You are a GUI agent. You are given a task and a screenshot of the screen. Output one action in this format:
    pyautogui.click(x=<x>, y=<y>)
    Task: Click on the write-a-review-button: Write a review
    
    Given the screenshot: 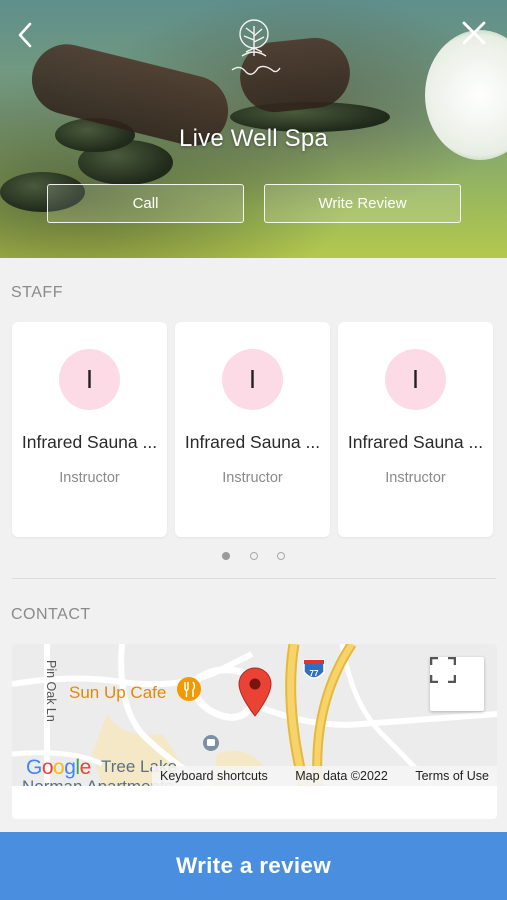 What is the action you would take?
    pyautogui.click(x=253, y=866)
    